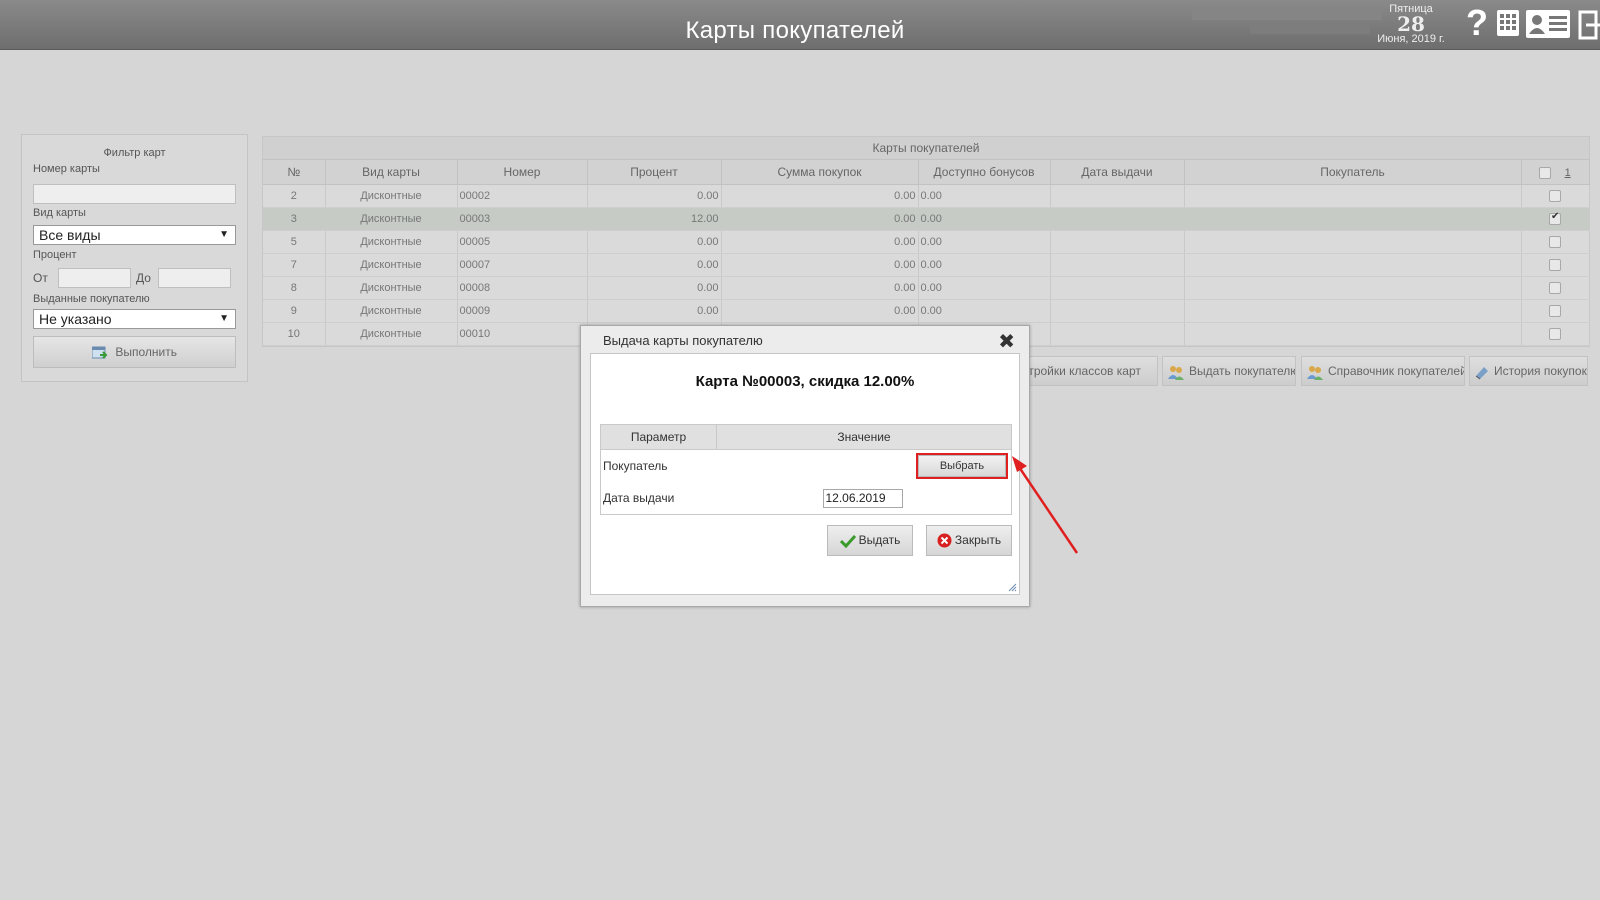 The height and width of the screenshot is (900, 1600). I want to click on resize-grip-icon, so click(1012, 587).